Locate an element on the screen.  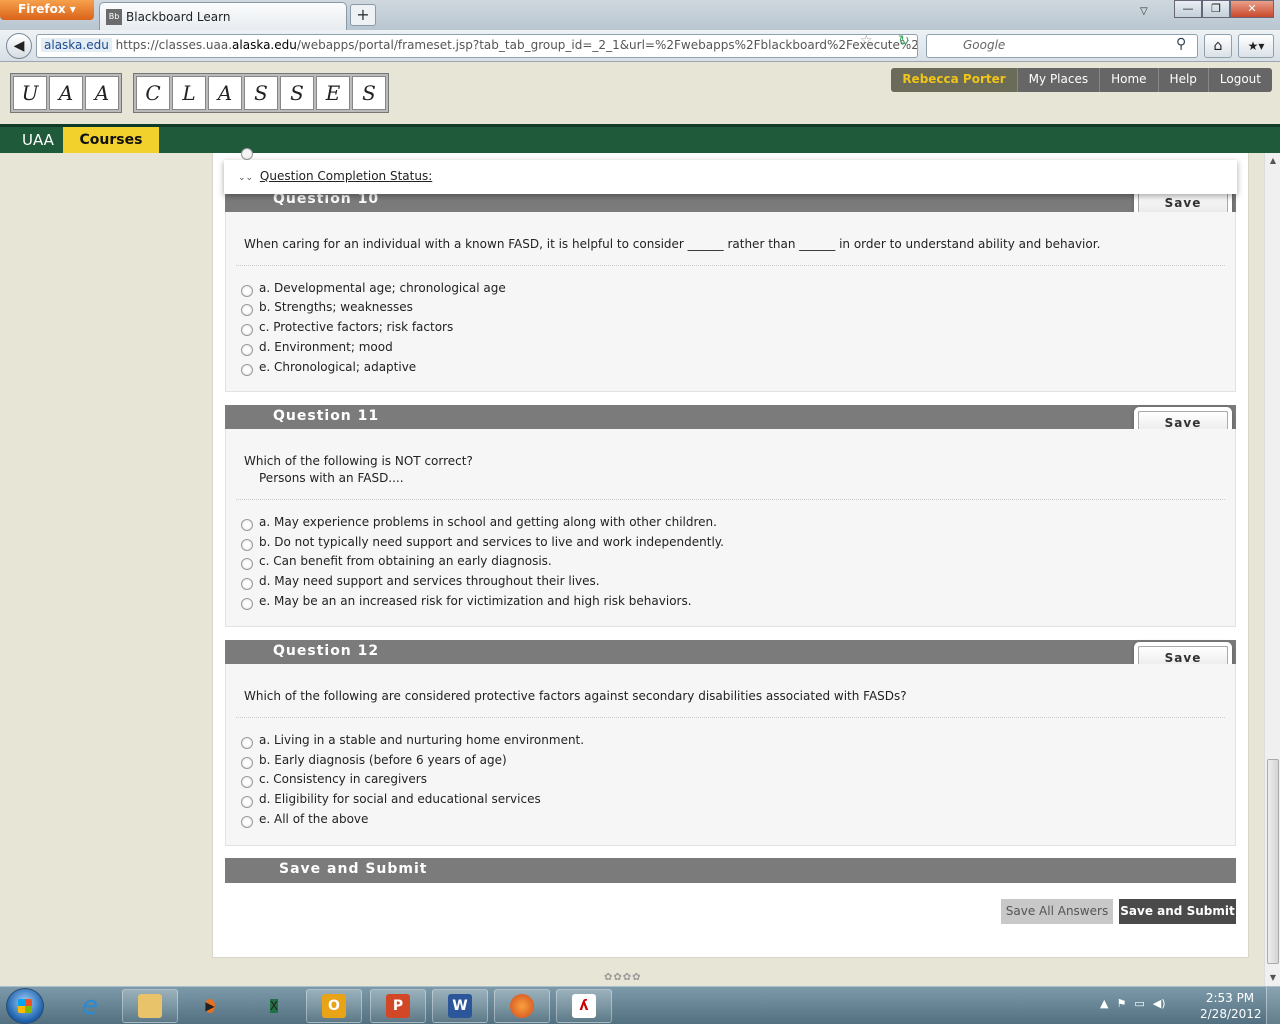
tray-expand-icon: ▲ is located at coordinates (1104, 1003).